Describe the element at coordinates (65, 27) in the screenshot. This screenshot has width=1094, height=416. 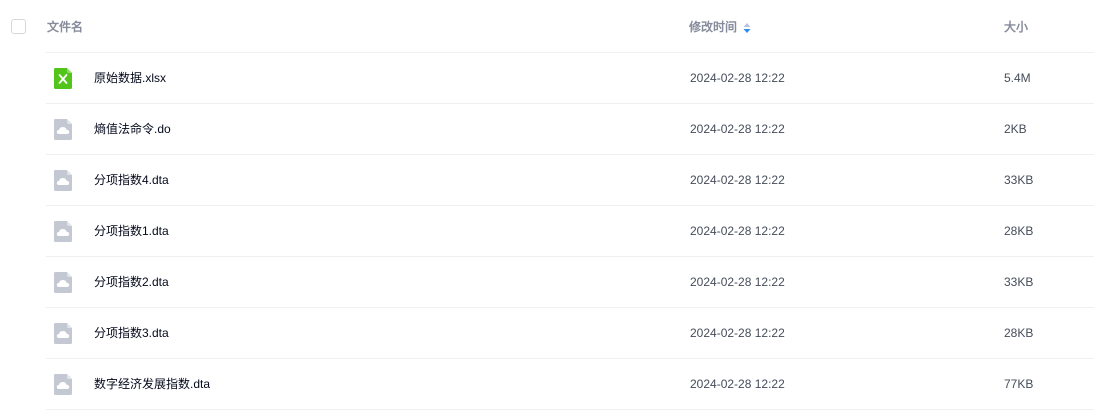
I see `column-header-filename: 文件名` at that location.